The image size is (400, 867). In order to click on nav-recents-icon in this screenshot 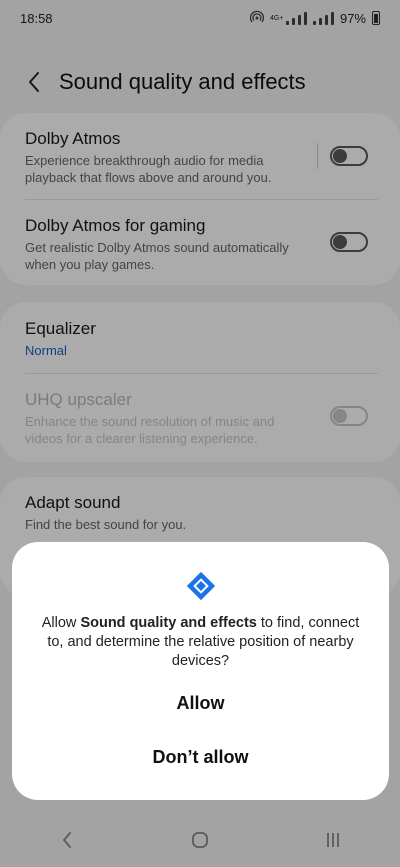, I will do `click(333, 840)`.